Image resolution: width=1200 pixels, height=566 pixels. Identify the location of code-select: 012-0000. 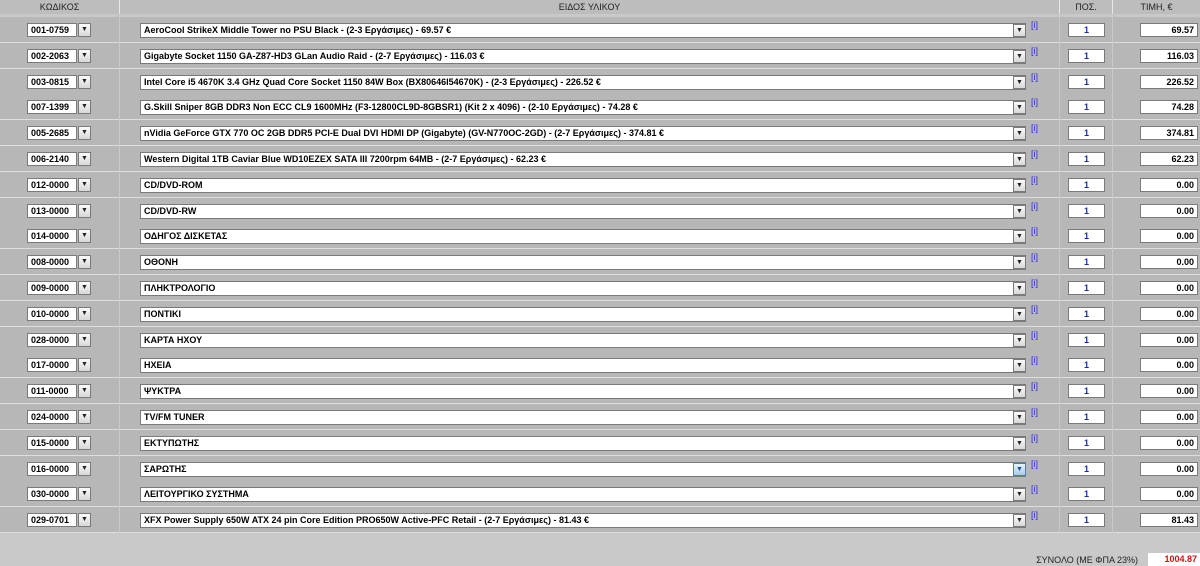
(52, 184).